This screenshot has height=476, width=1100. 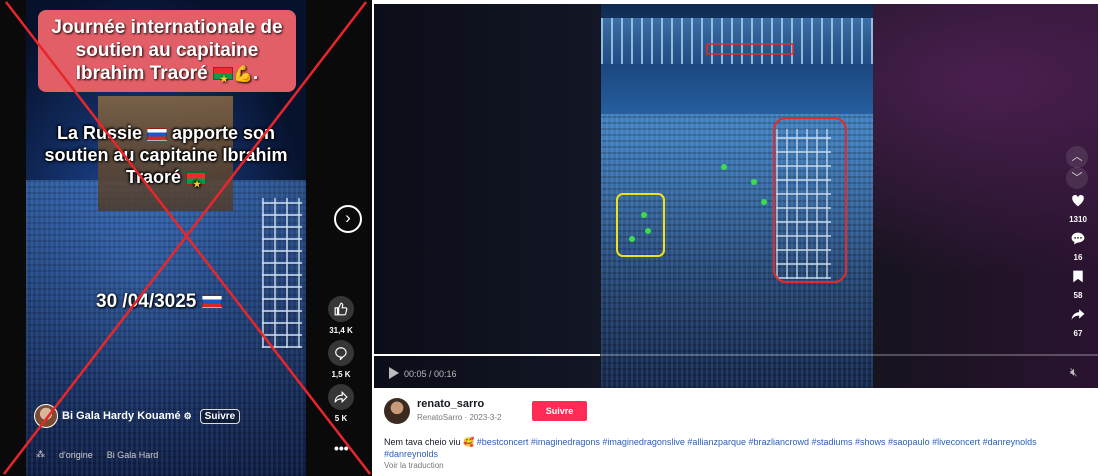 What do you see at coordinates (341, 374) in the screenshot?
I see `comment-count: 1,5 K` at bounding box center [341, 374].